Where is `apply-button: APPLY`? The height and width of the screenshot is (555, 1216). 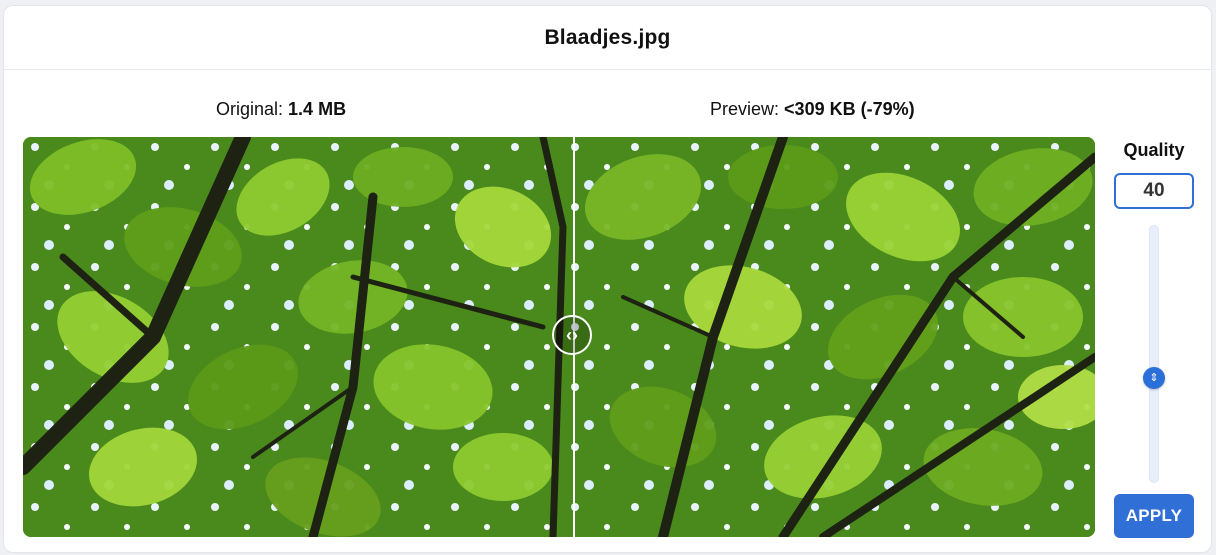 apply-button: APPLY is located at coordinates (1154, 516).